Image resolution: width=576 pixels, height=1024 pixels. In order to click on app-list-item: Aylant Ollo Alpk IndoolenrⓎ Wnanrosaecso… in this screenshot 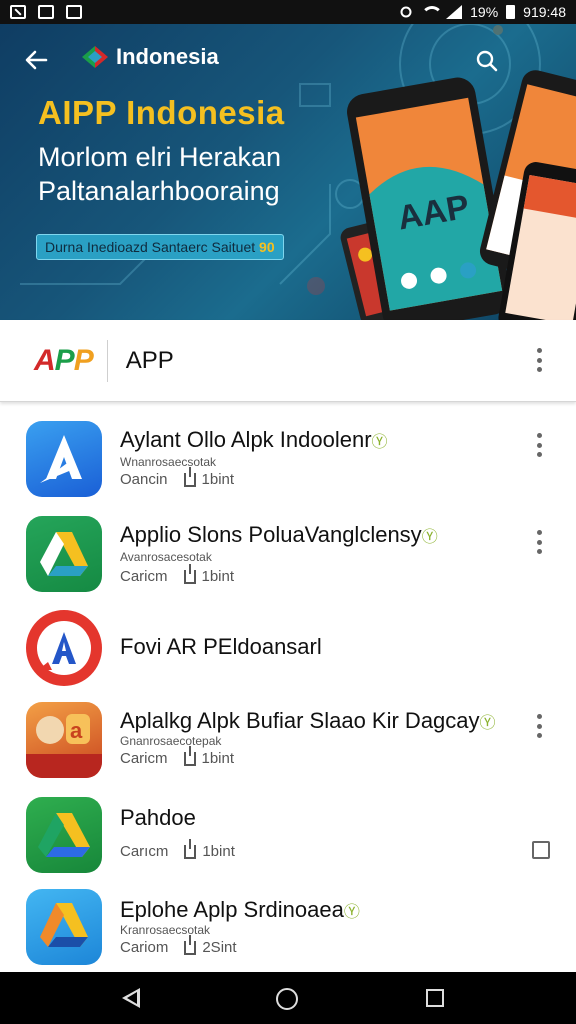, I will do `click(288, 466)`.